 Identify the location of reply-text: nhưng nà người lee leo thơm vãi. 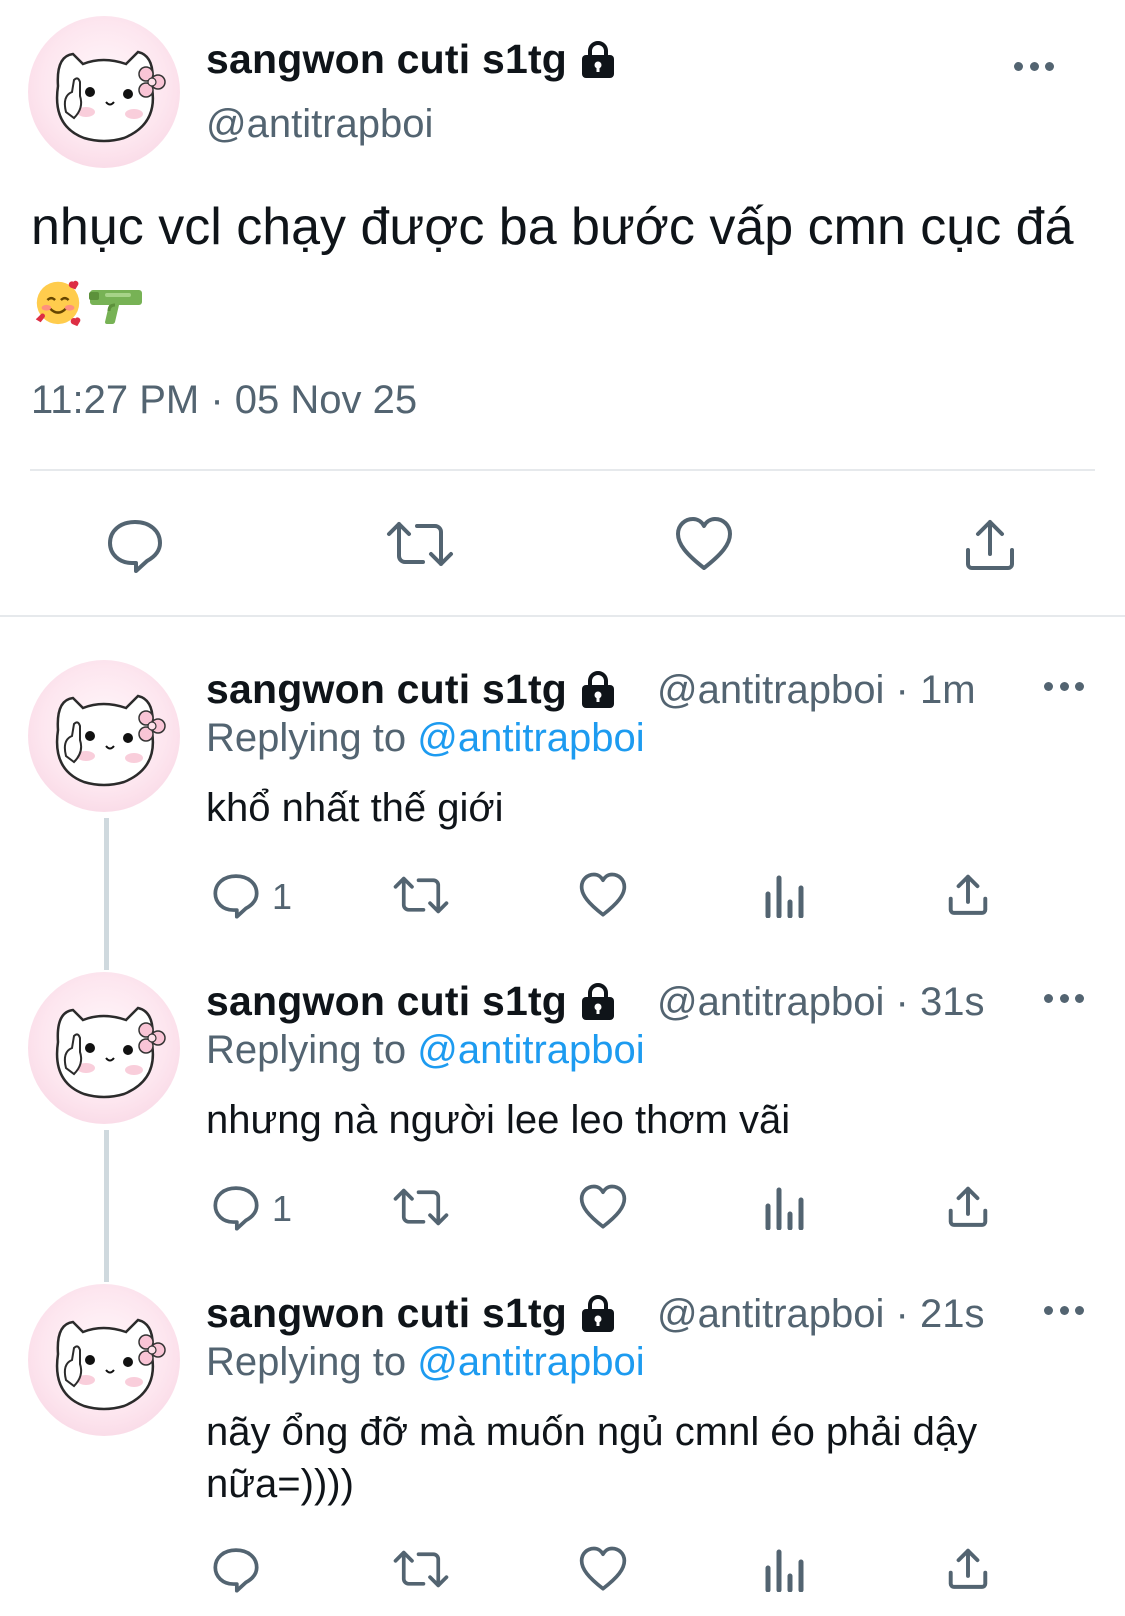
(498, 1120).